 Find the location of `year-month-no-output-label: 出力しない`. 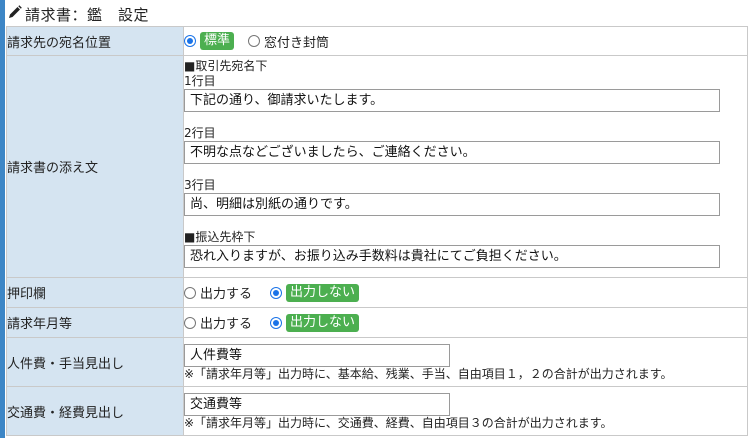

year-month-no-output-label: 出力しない is located at coordinates (323, 322).